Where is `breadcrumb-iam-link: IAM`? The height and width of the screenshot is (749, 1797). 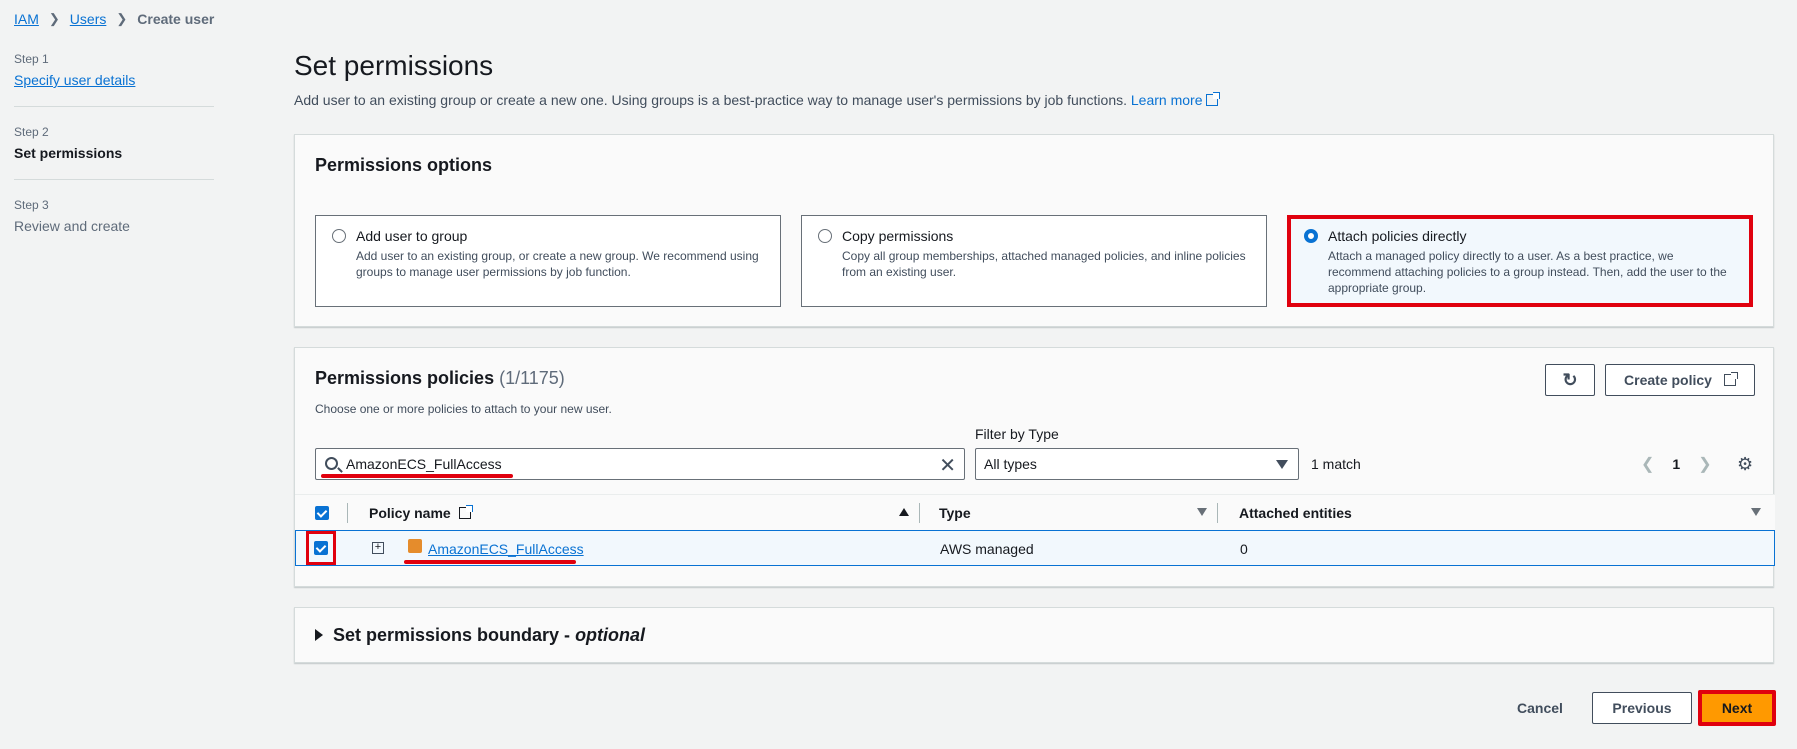 breadcrumb-iam-link: IAM is located at coordinates (26, 19).